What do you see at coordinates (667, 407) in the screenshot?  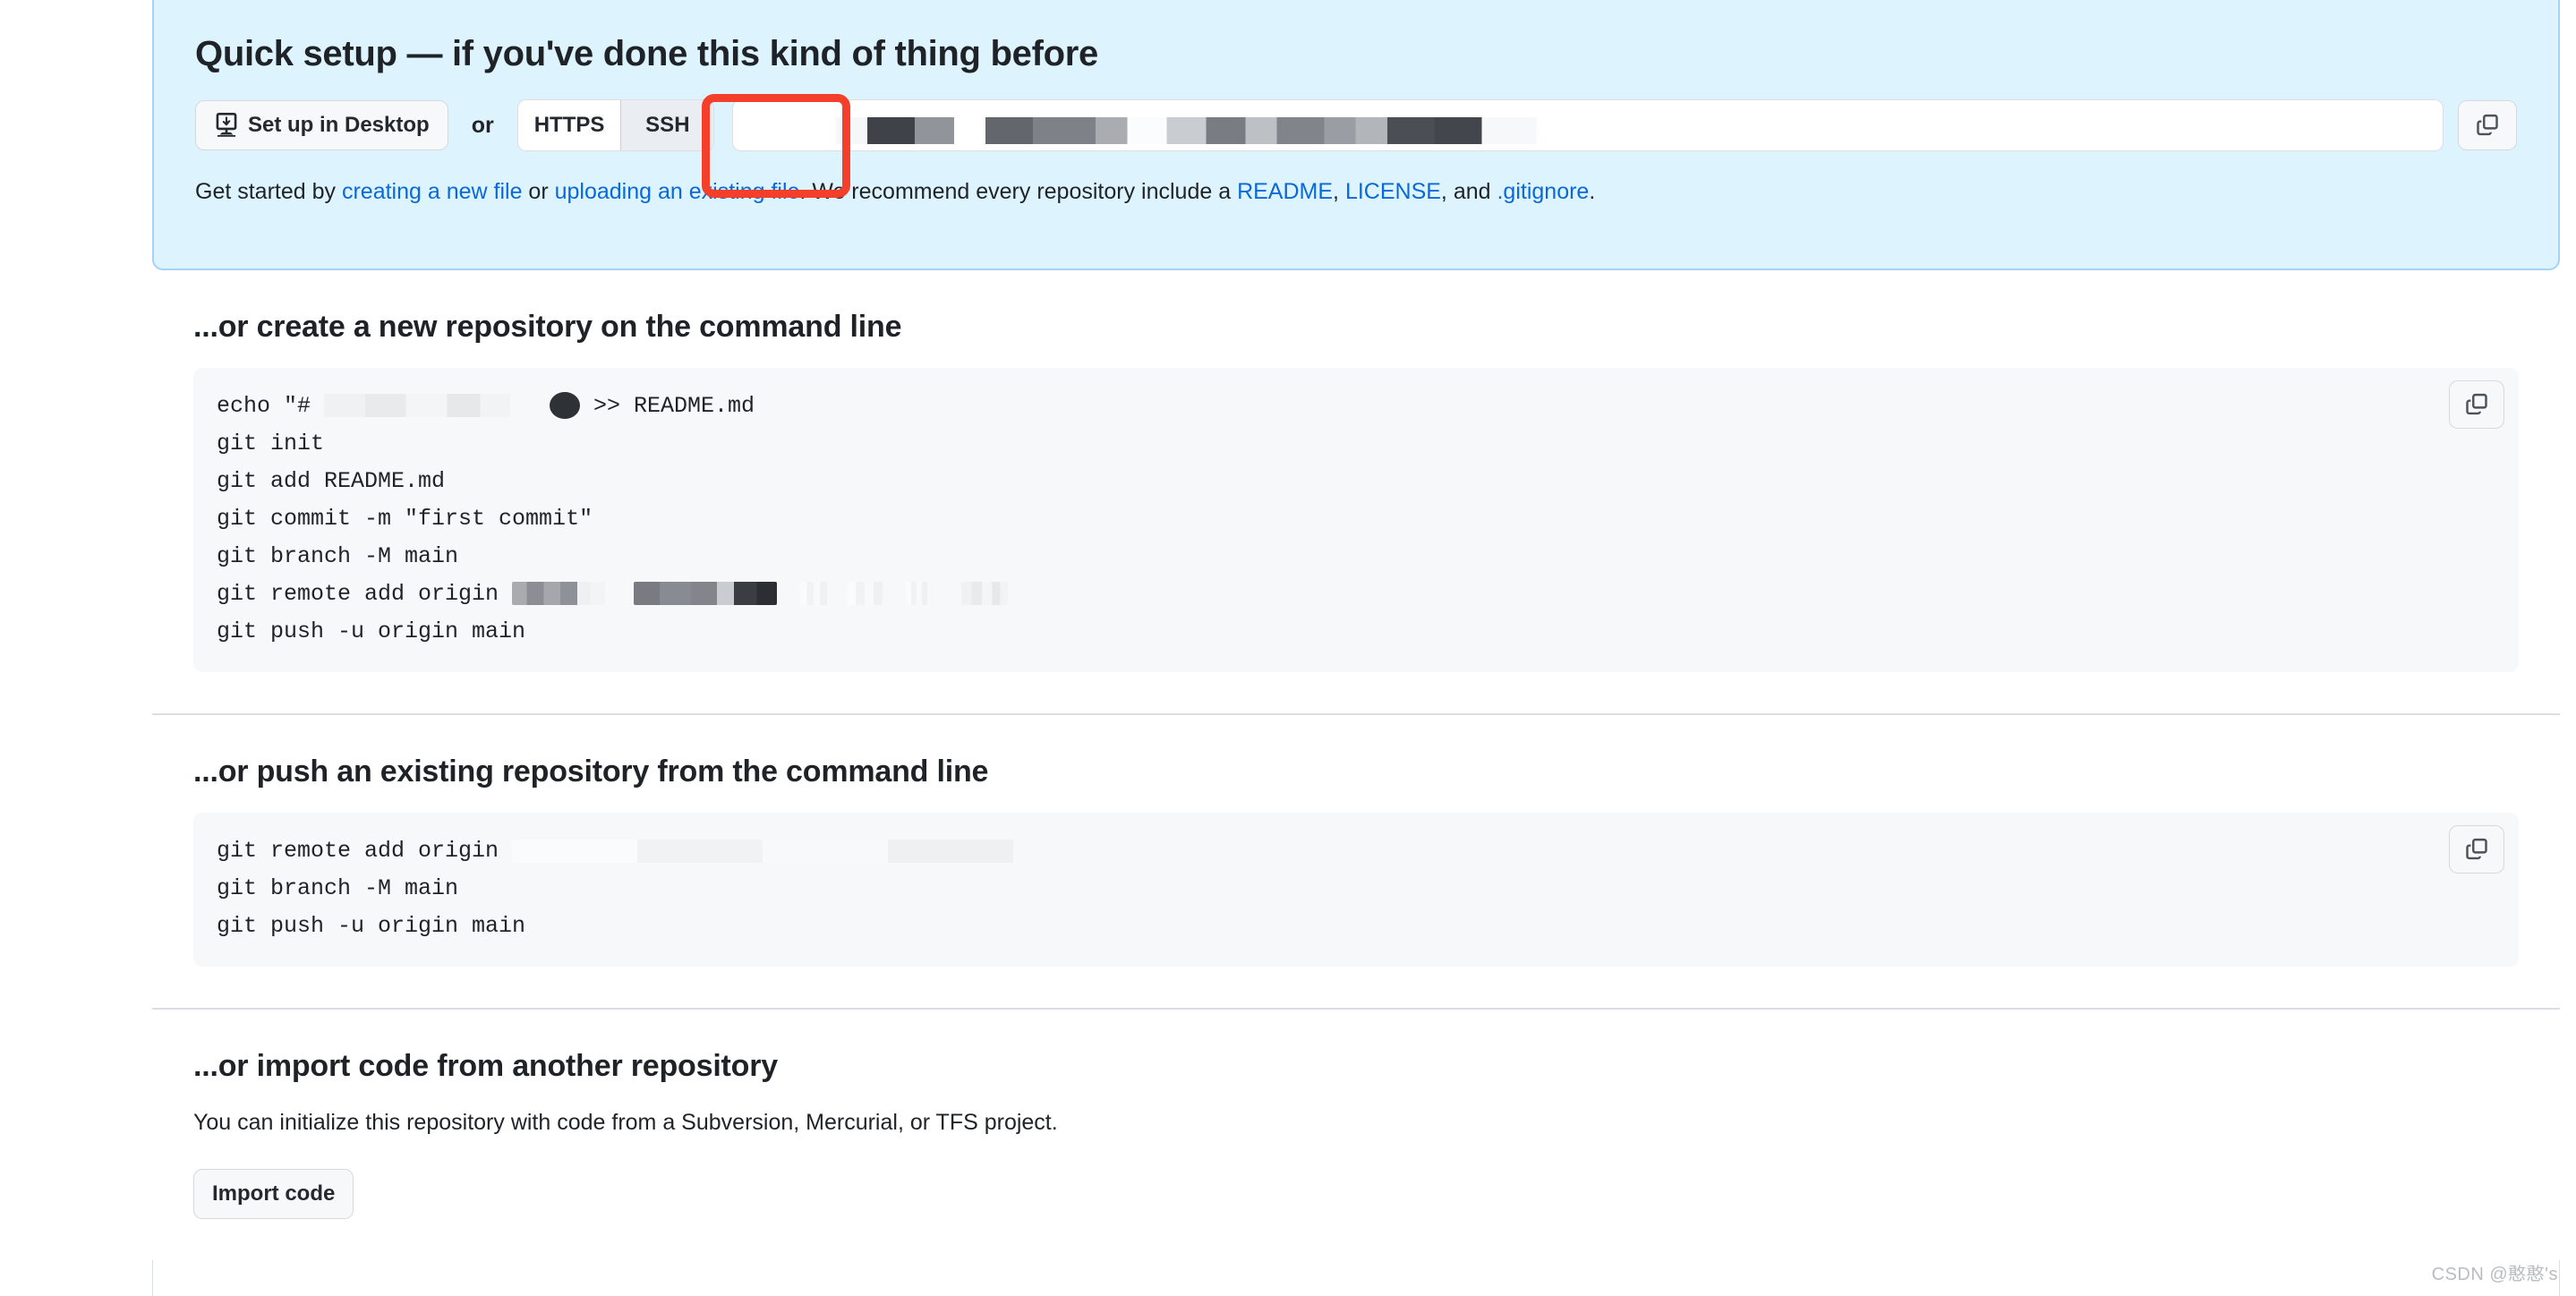 I see `code-text-post: >> README.md` at bounding box center [667, 407].